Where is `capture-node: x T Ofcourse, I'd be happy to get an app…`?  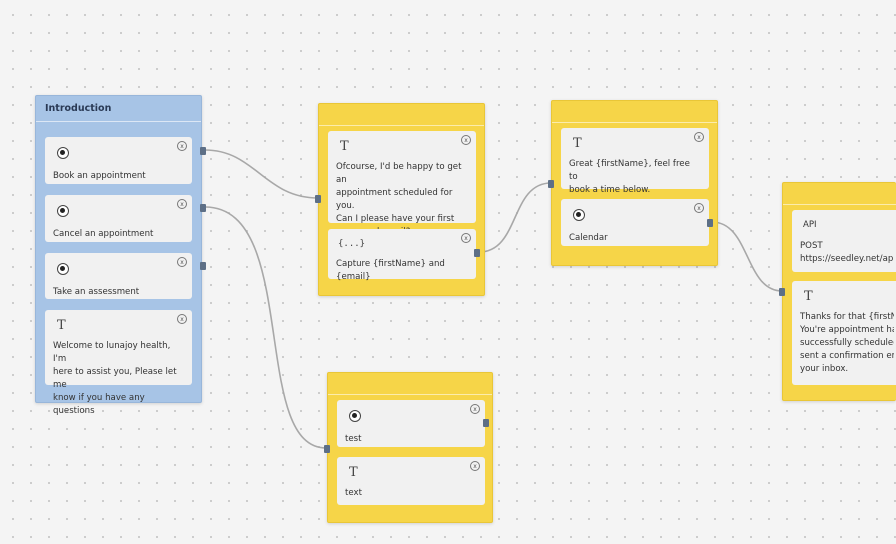 capture-node: x T Ofcourse, I'd be happy to get an app… is located at coordinates (400, 199).